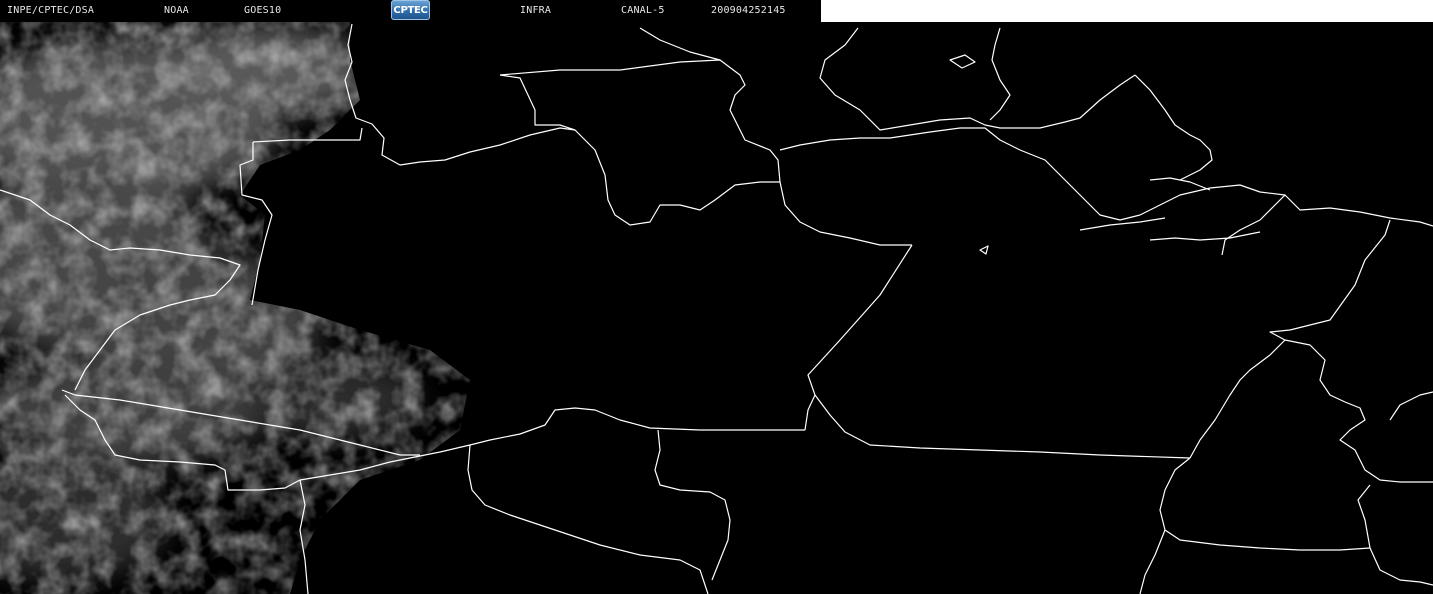 Image resolution: width=1433 pixels, height=594 pixels. Describe the element at coordinates (51, 10) in the screenshot. I see `header-institution: INPE/CPTEC/DSA` at that location.